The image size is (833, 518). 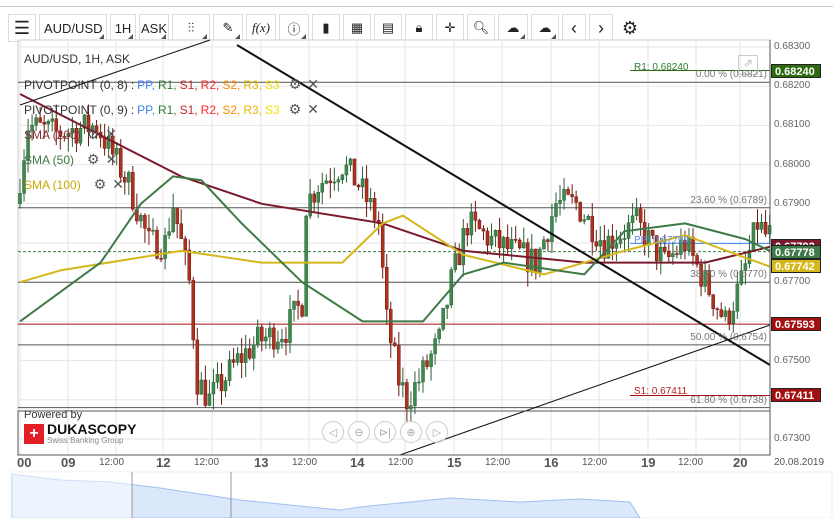 What do you see at coordinates (34, 433) in the screenshot?
I see `swiss-cross-icon: +` at bounding box center [34, 433].